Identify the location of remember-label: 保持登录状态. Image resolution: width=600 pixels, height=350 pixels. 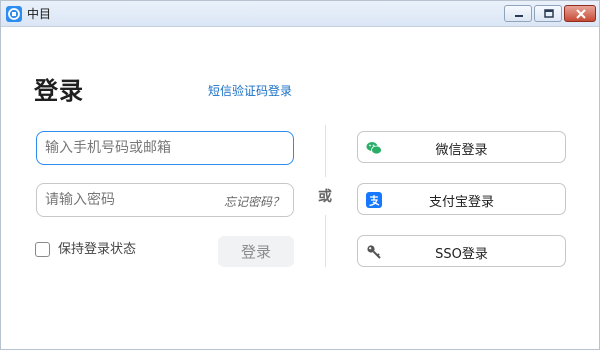
(97, 249).